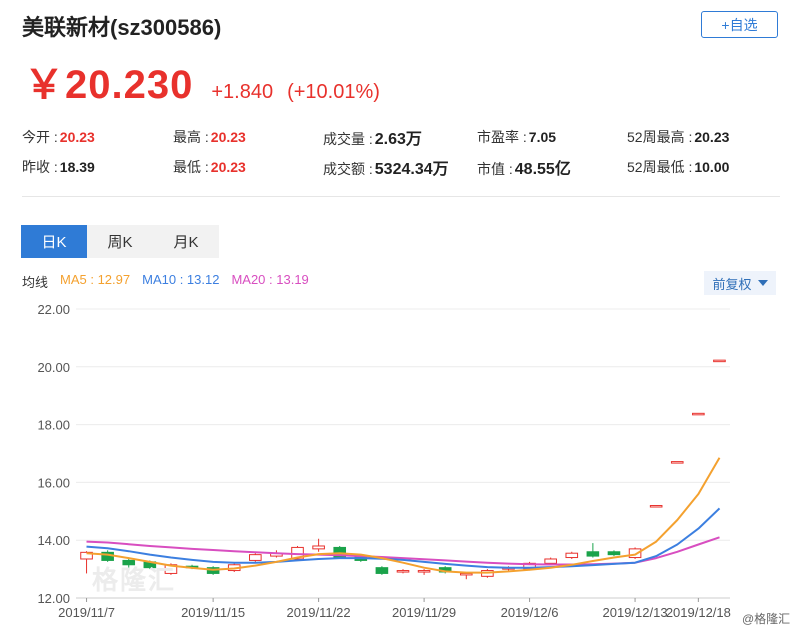 This screenshot has width=792, height=631. Describe the element at coordinates (698, 612) in the screenshot. I see `x-tick-label: 2019/12/18` at that location.